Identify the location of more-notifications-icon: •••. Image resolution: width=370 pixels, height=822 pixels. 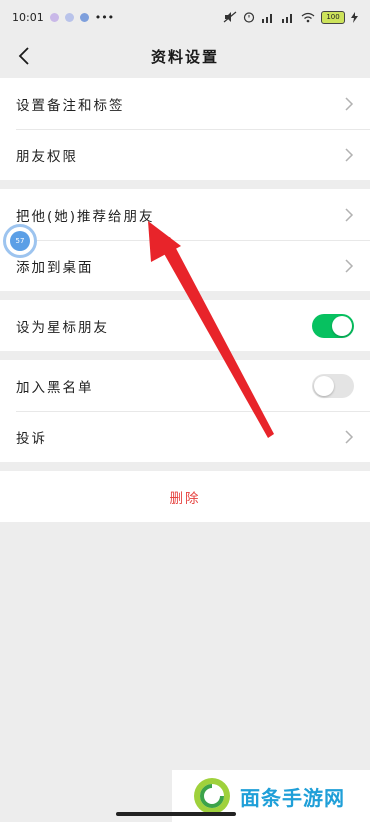
(104, 17).